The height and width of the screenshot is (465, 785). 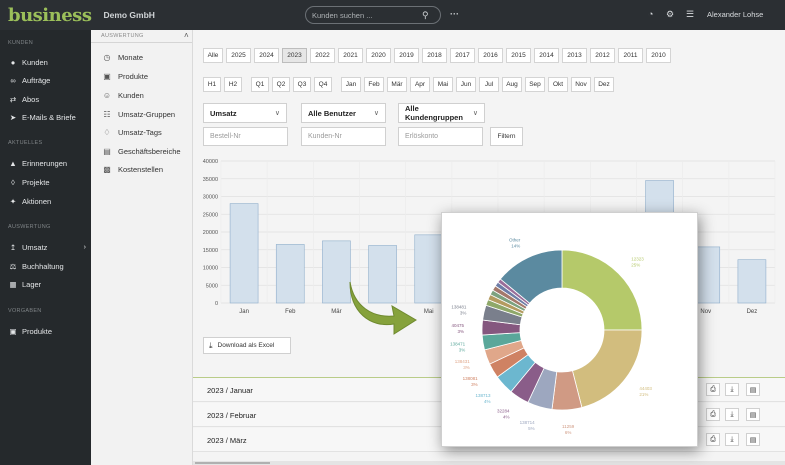 I want to click on app-logo: business, so click(x=50, y=15).